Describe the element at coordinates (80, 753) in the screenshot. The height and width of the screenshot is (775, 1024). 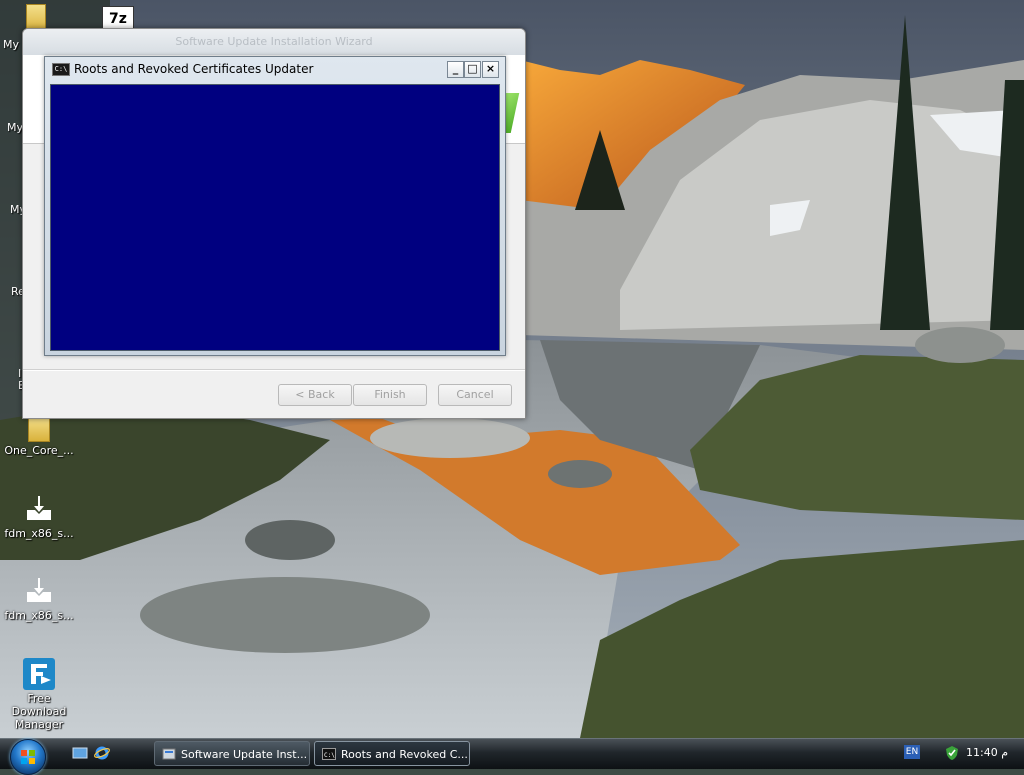
I see `show-desktop-icon` at that location.